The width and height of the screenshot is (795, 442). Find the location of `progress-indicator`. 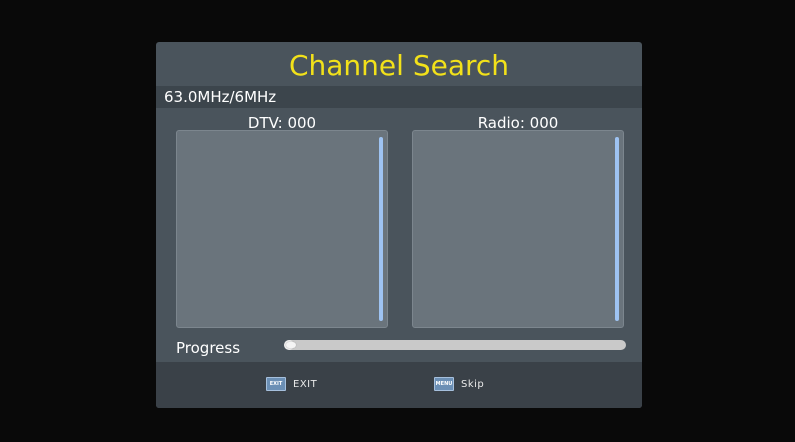

progress-indicator is located at coordinates (291, 345).